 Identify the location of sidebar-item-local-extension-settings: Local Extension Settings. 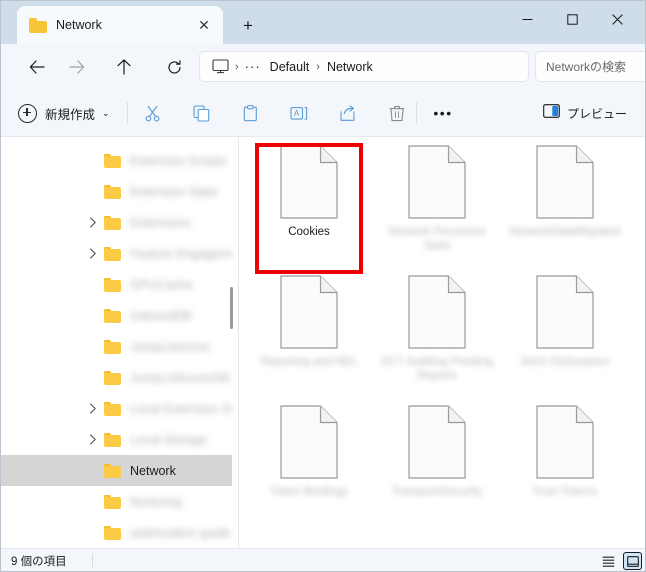
(116, 408).